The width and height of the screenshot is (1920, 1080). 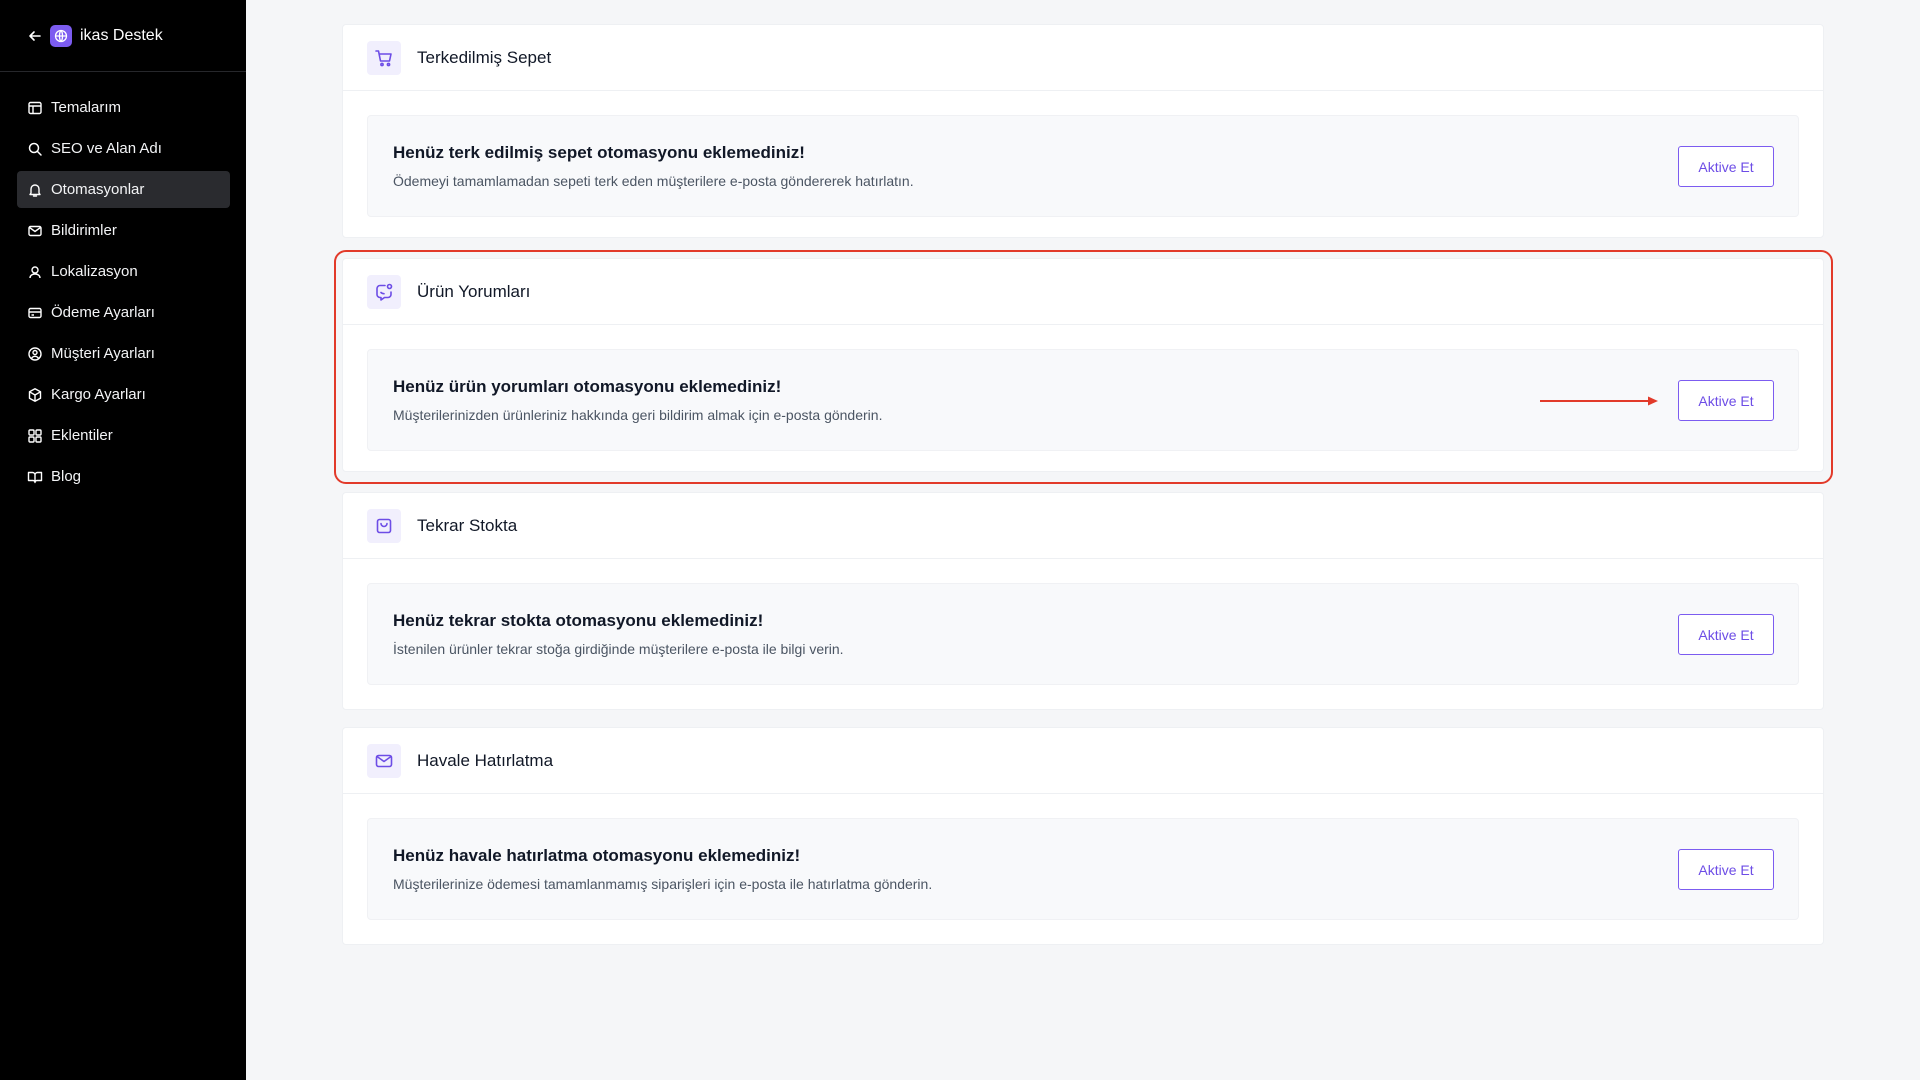 I want to click on sidebar-item-label: SEO ve Alan Adı, so click(x=106, y=148).